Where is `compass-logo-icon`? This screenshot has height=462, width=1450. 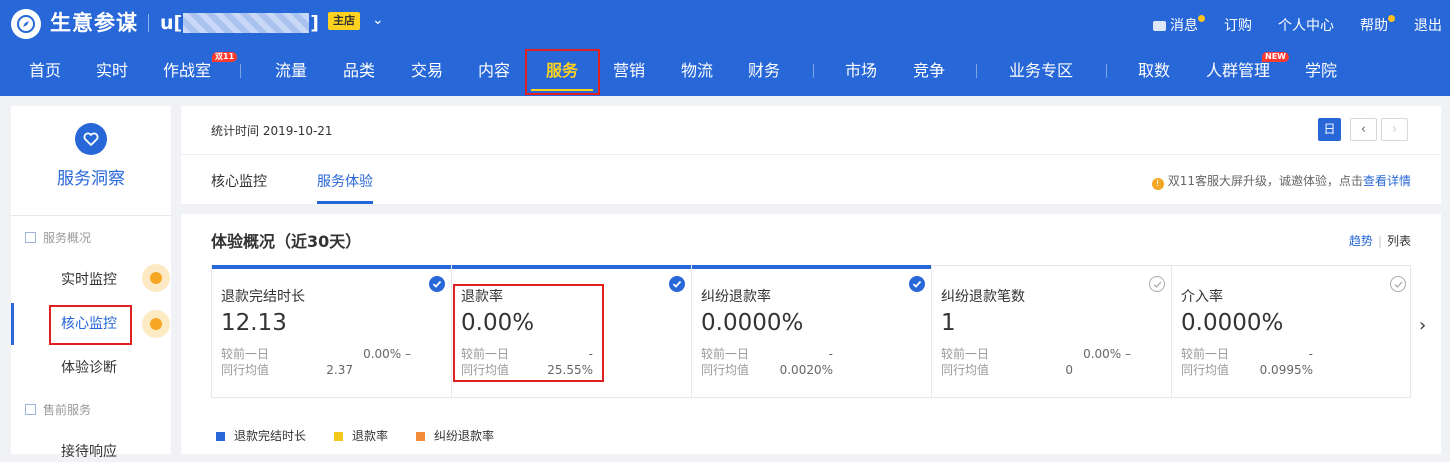 compass-logo-icon is located at coordinates (26, 24).